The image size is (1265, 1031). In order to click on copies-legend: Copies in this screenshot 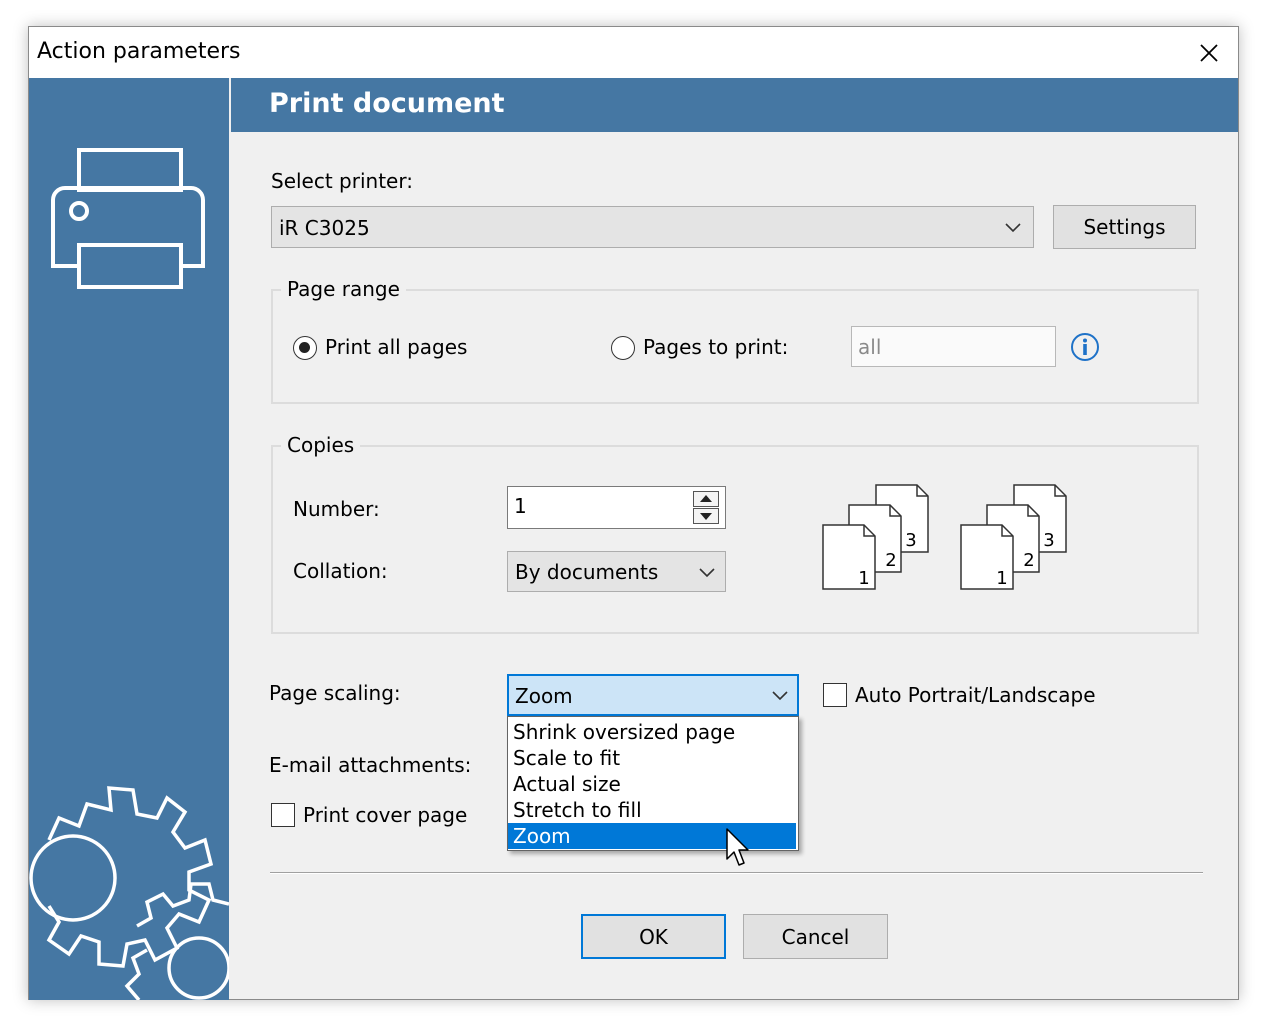, I will do `click(321, 445)`.